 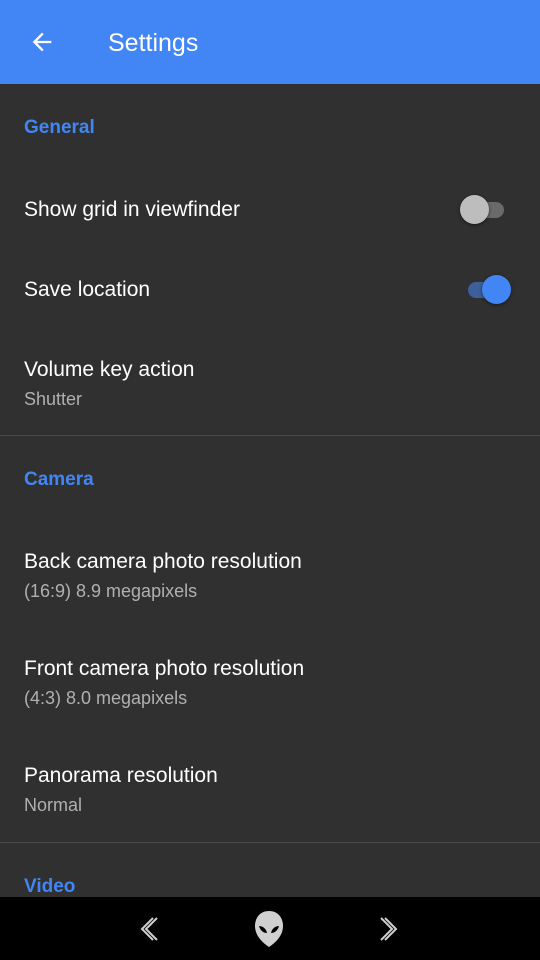 I want to click on save-location-row: Save location, so click(x=270, y=290).